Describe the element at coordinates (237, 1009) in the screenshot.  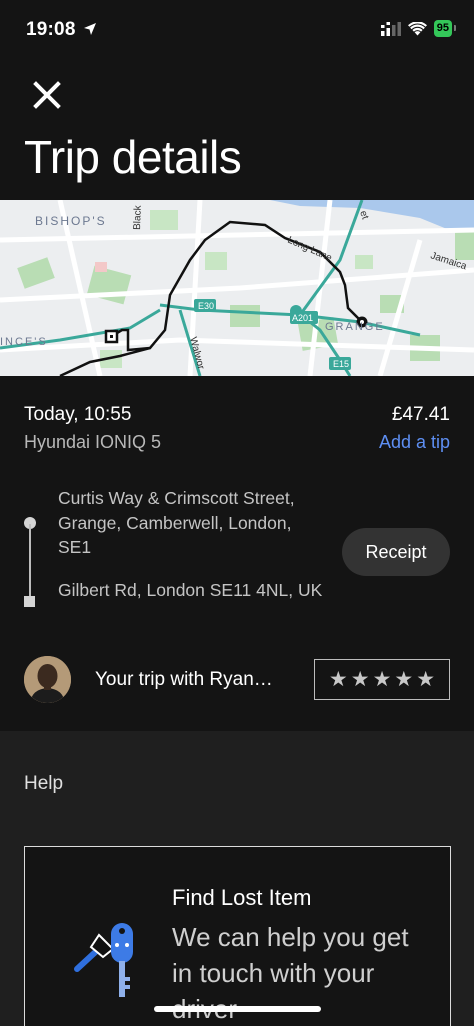
I see `home-indicator` at that location.